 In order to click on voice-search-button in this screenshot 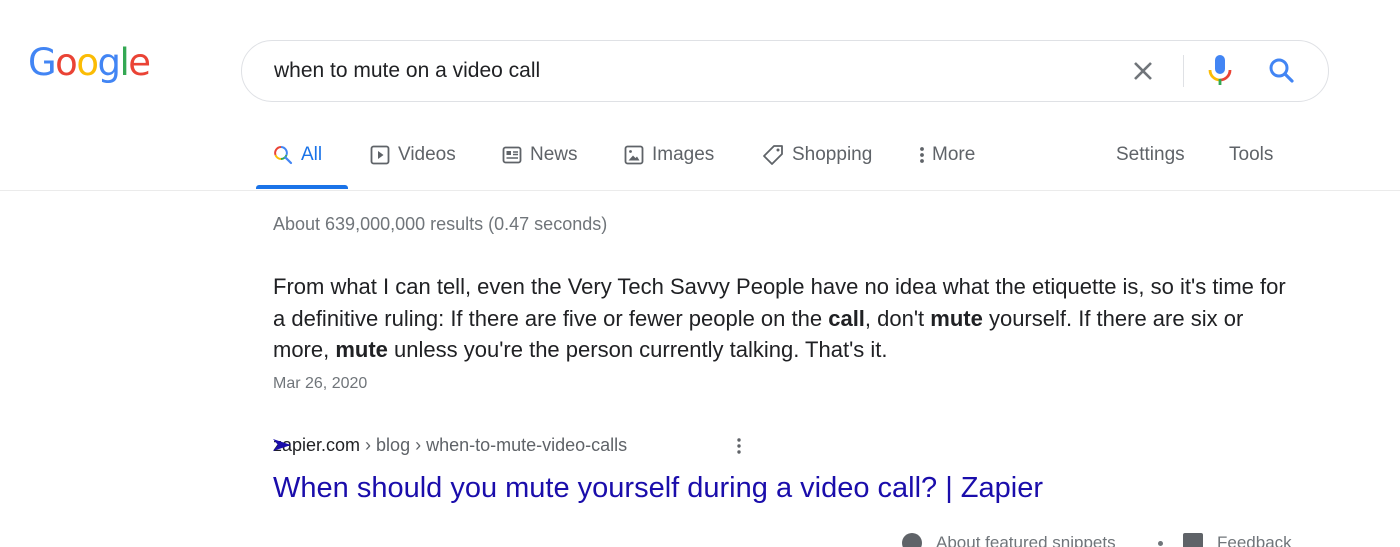, I will do `click(1220, 71)`.